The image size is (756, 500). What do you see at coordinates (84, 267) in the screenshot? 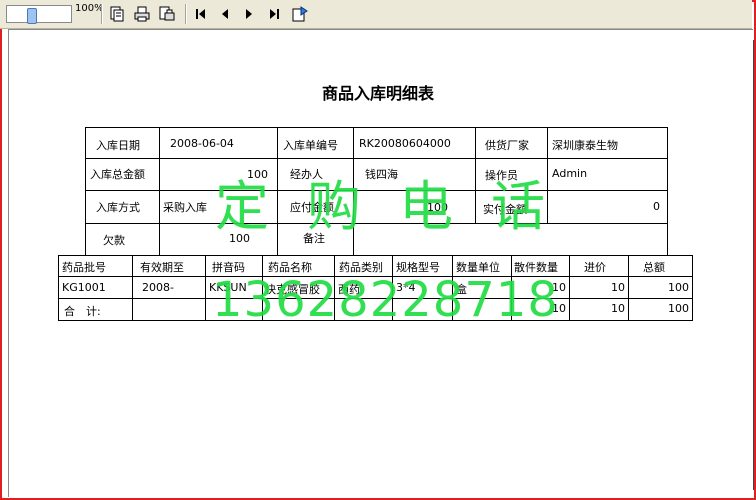
I see `header-batch-no: 药品批号` at bounding box center [84, 267].